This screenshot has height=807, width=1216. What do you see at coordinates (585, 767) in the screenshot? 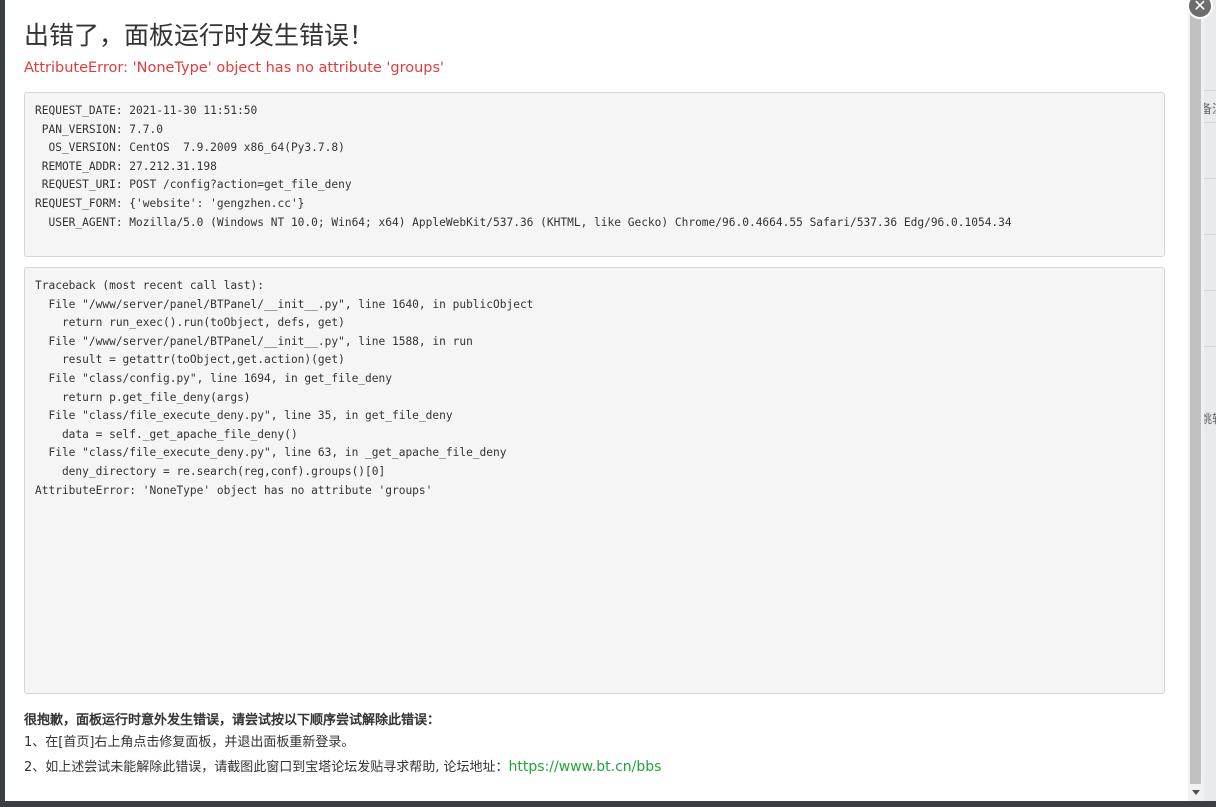
I see `forum-link: https://www.bt.cn/bbs` at bounding box center [585, 767].